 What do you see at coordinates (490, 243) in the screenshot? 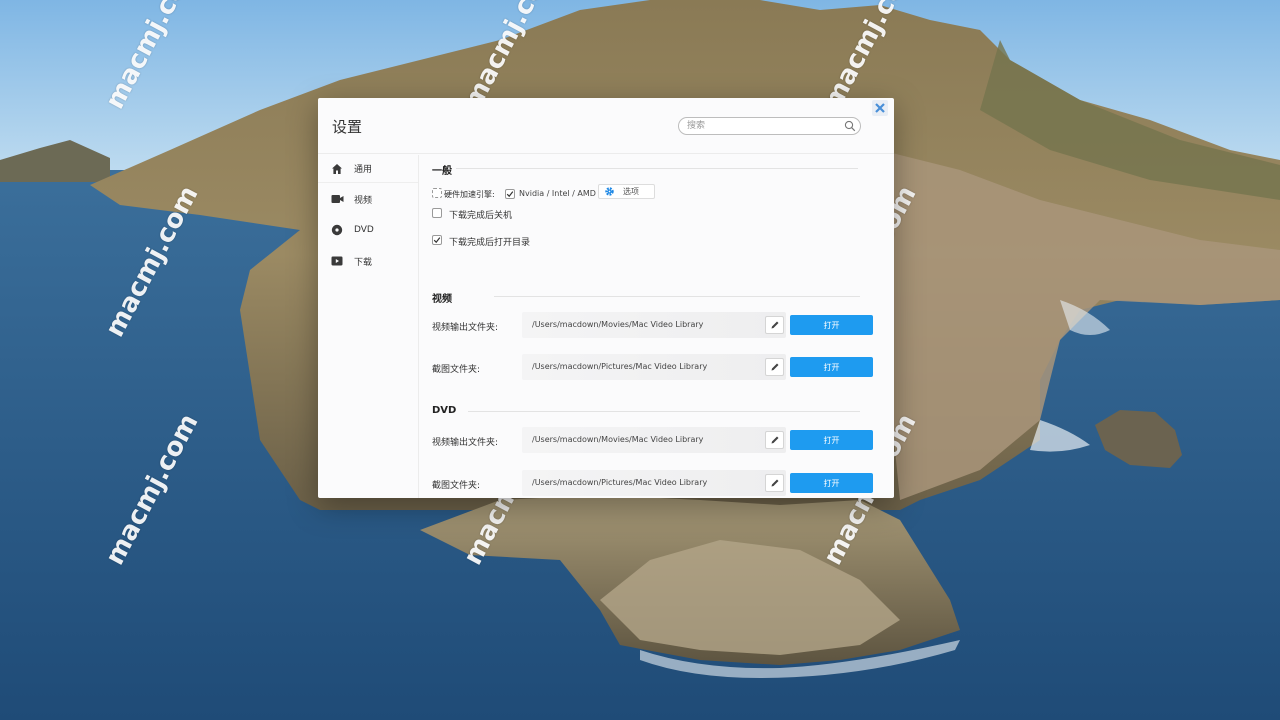
I see `open-dir-label: 下载完成后打开目录` at bounding box center [490, 243].